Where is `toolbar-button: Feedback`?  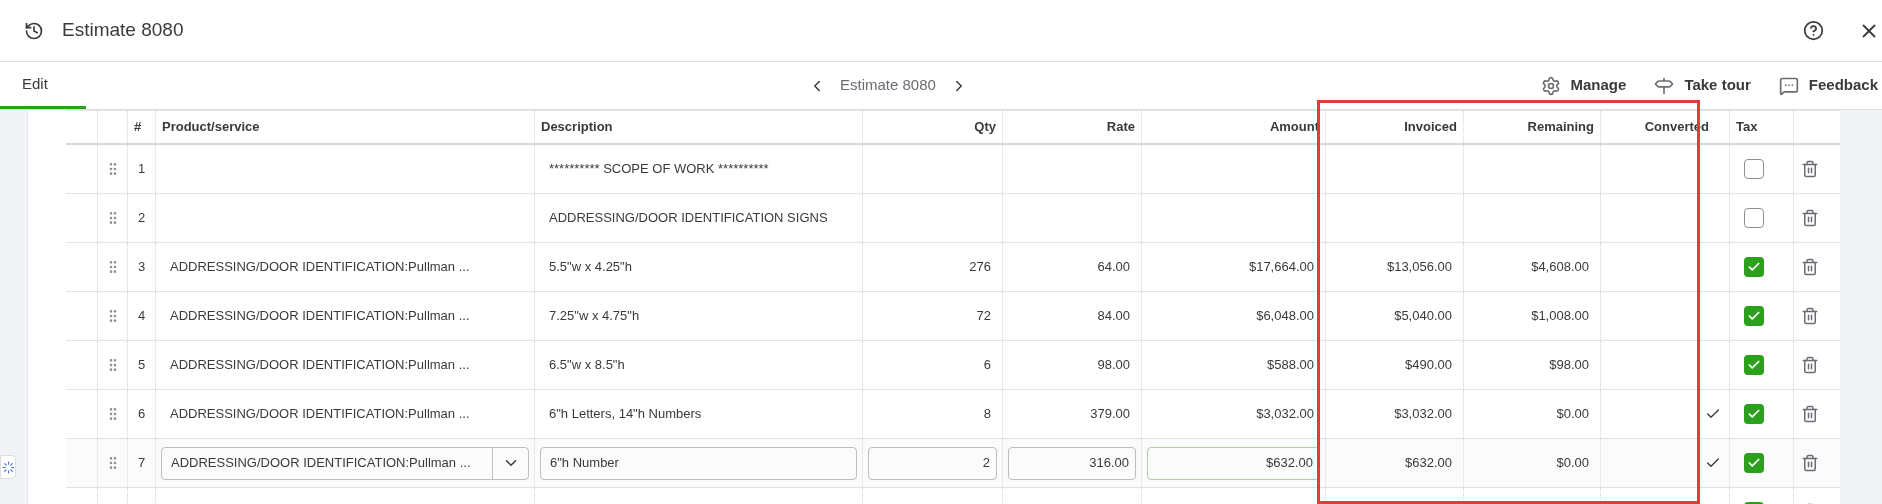
toolbar-button: Feedback is located at coordinates (1828, 85).